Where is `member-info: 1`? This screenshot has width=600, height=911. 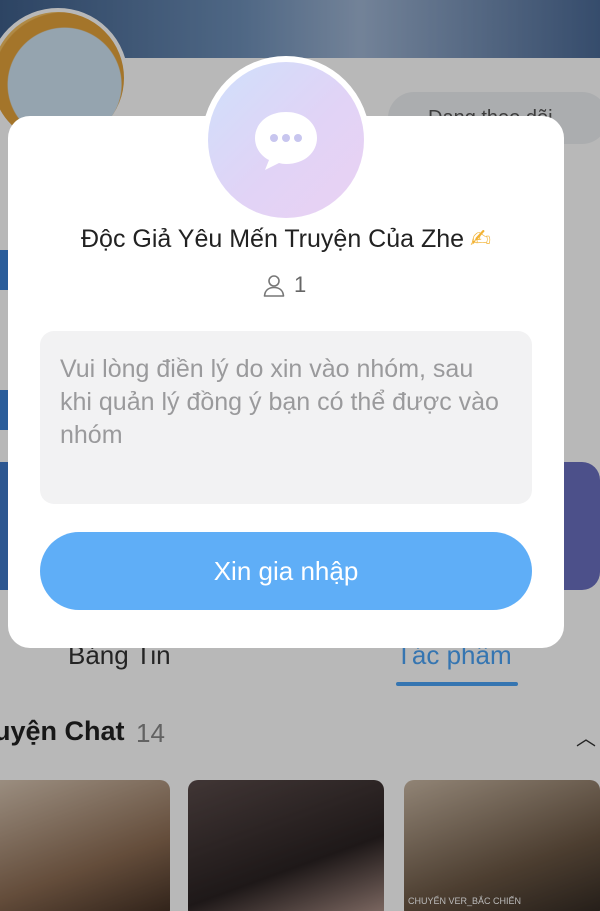
member-info: 1 is located at coordinates (284, 285).